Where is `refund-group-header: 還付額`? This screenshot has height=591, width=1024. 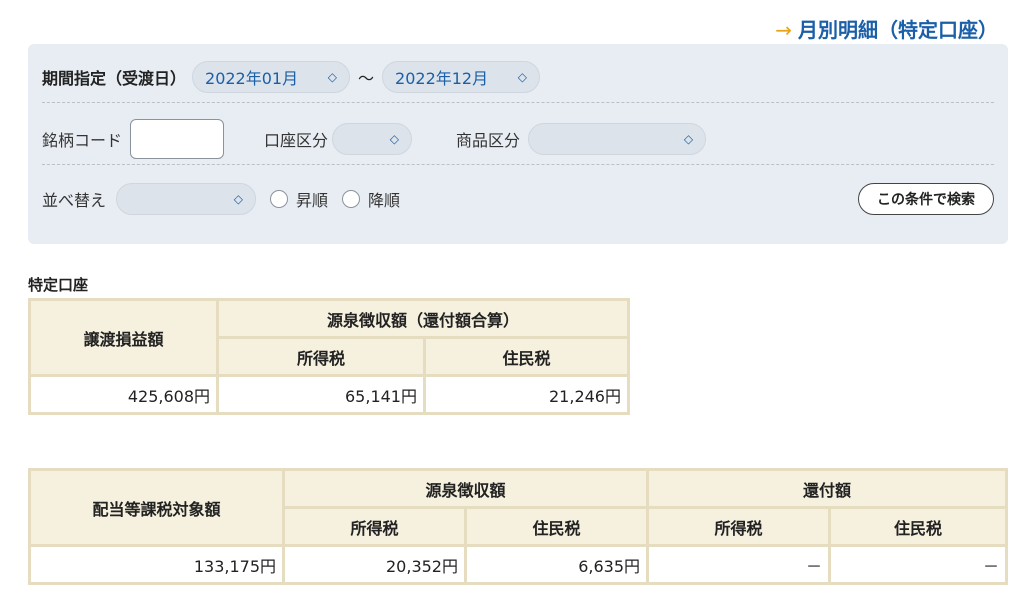
refund-group-header: 還付額 is located at coordinates (827, 488).